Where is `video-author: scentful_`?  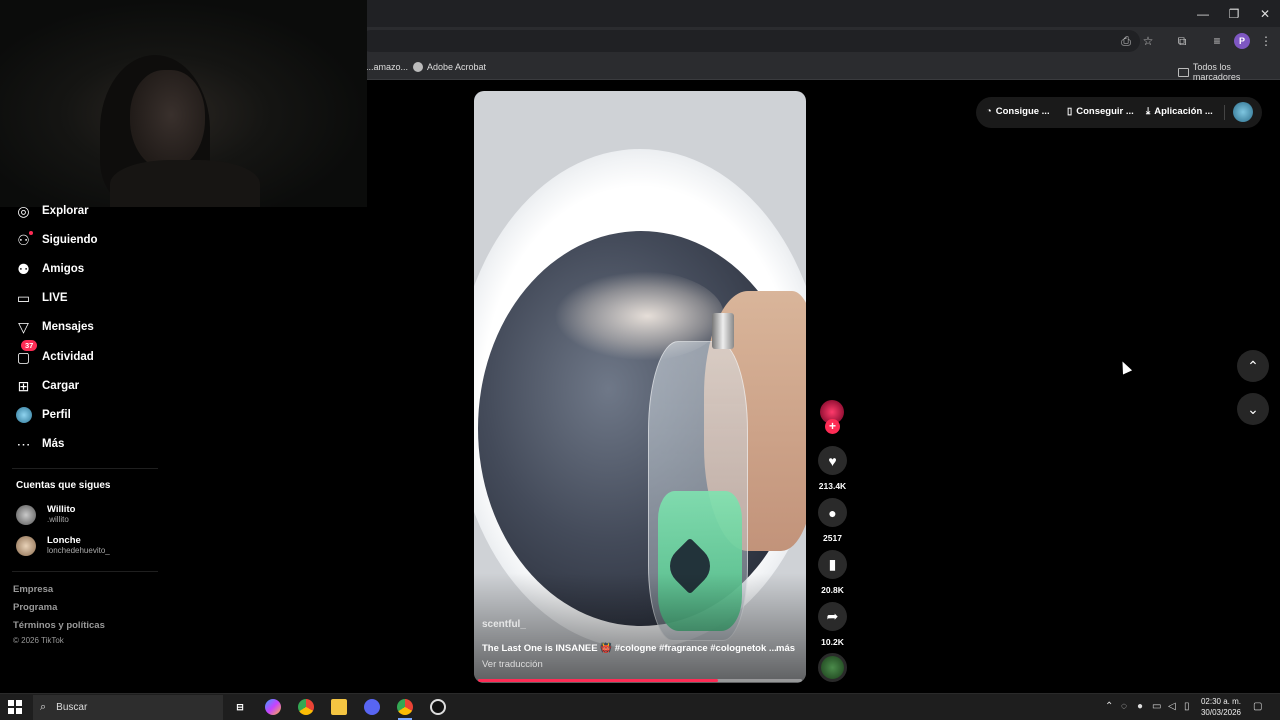
video-author: scentful_ is located at coordinates (504, 624).